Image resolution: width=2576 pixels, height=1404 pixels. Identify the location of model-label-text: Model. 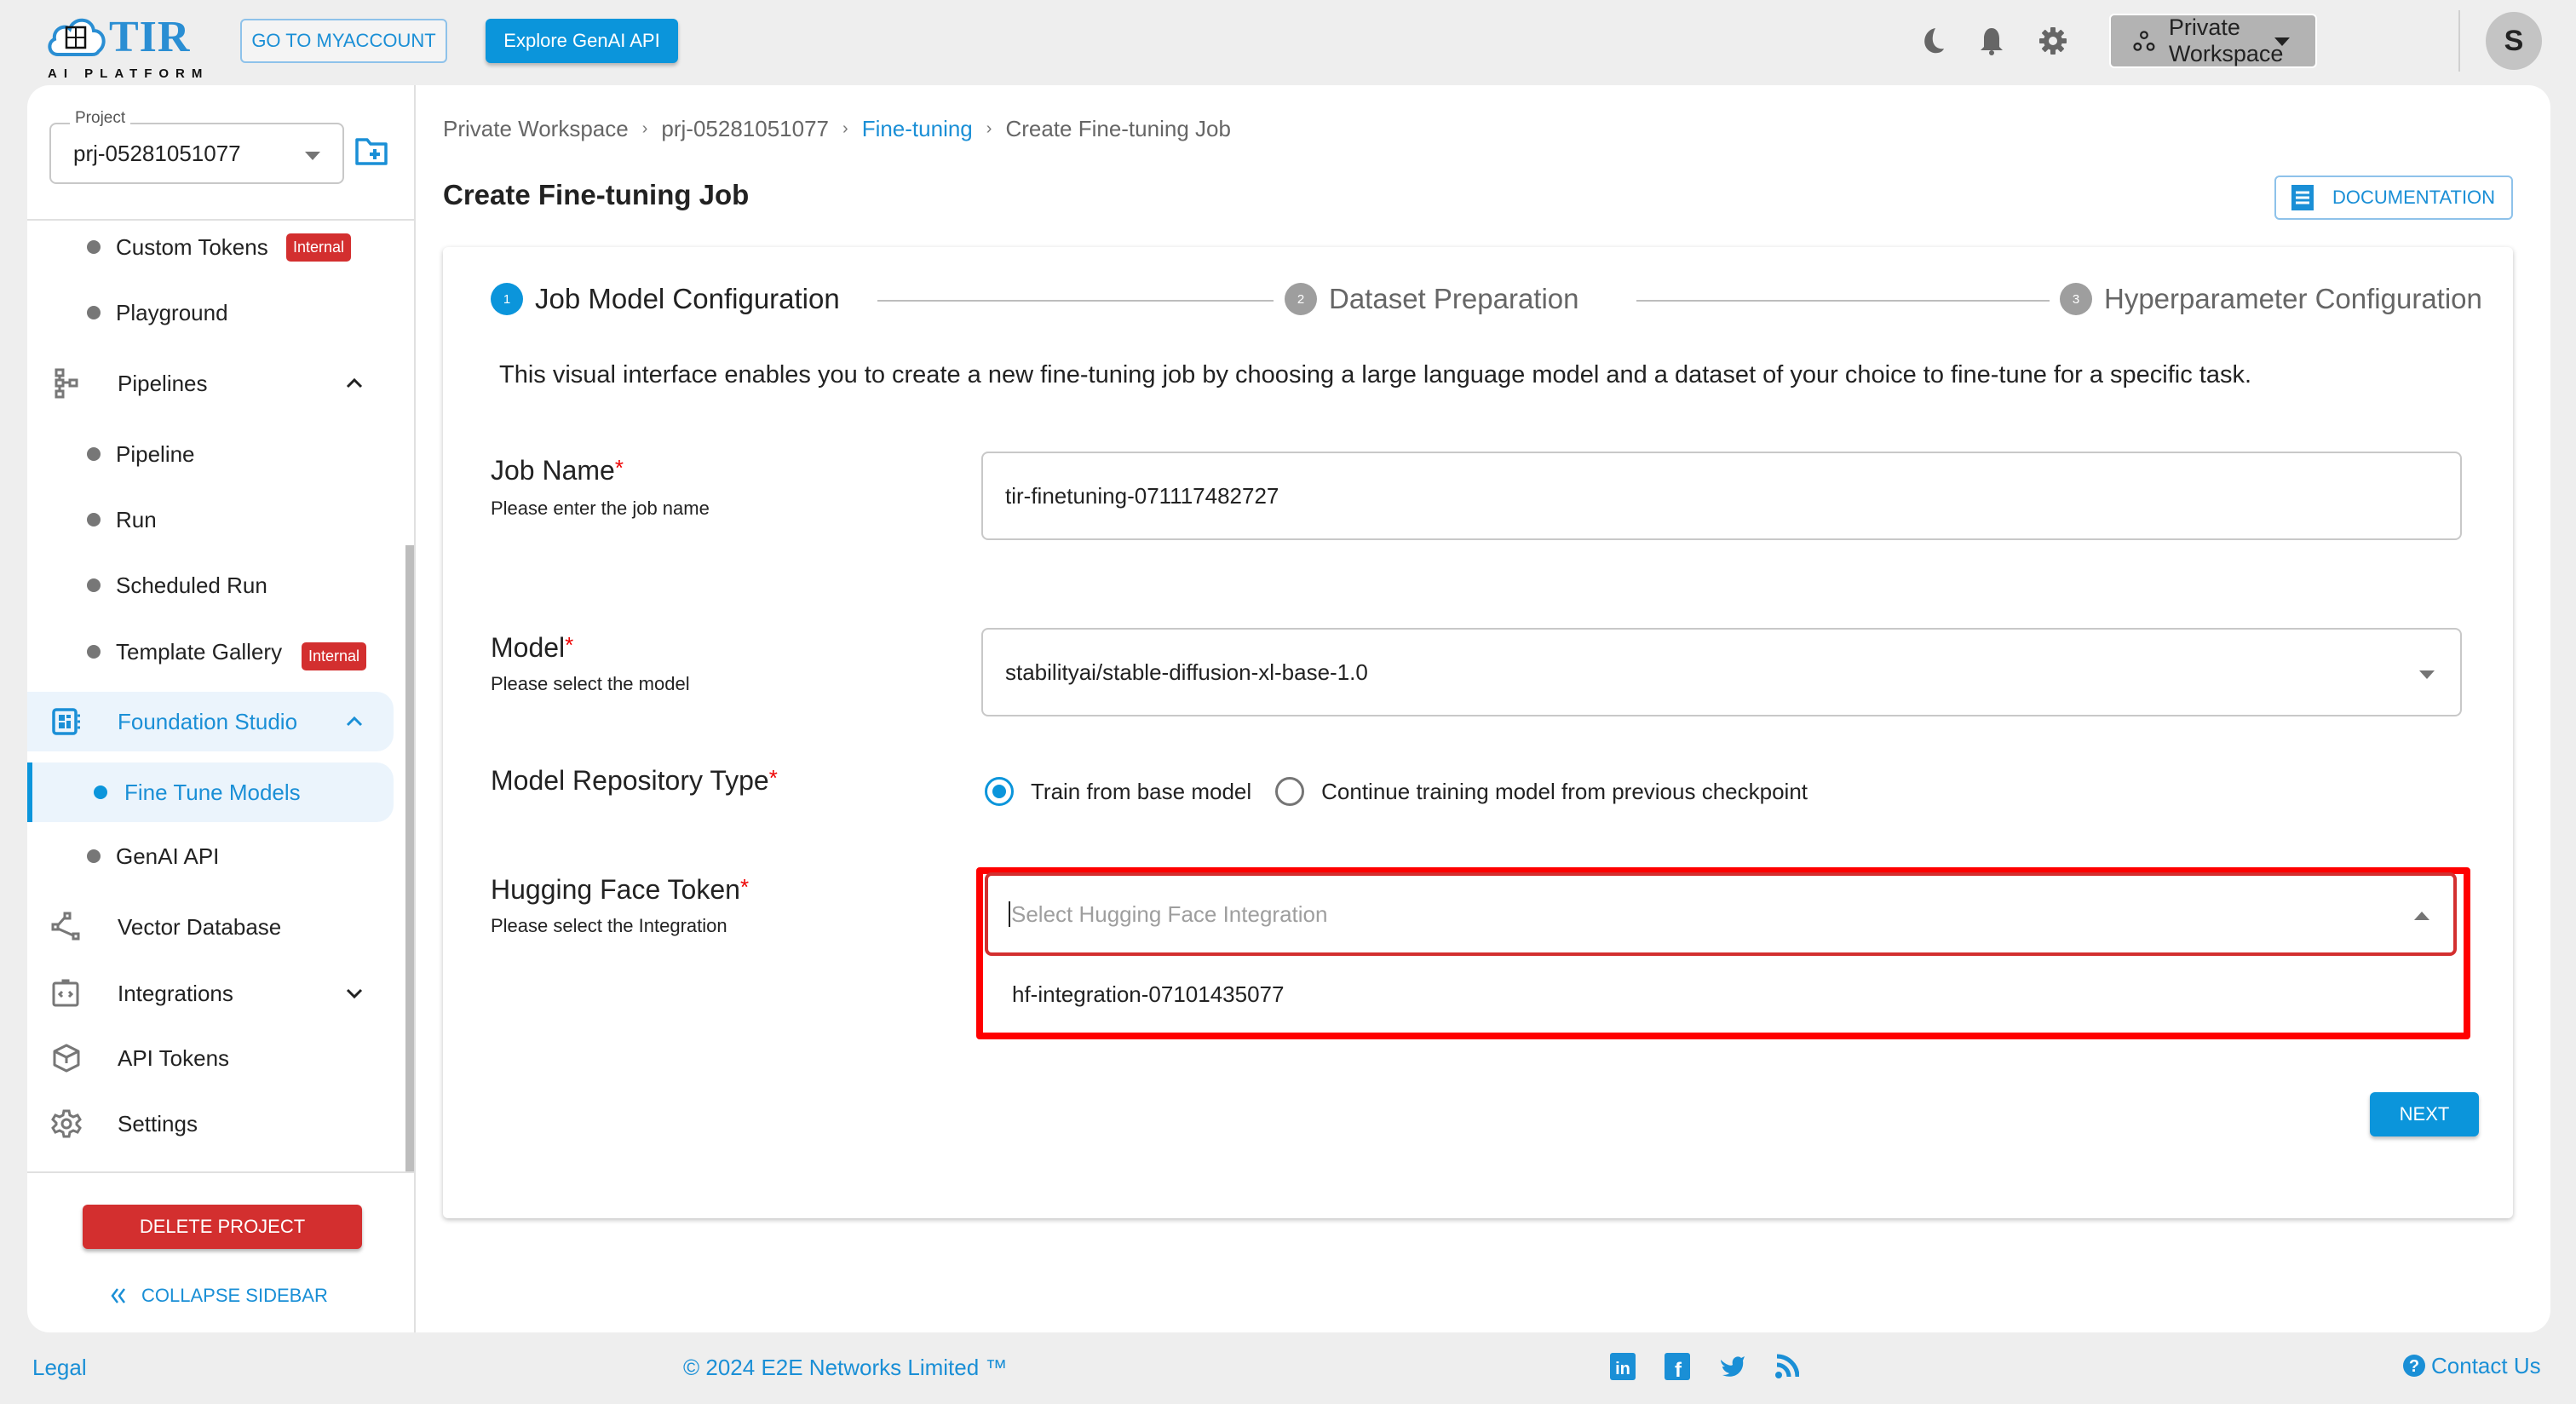
(528, 647).